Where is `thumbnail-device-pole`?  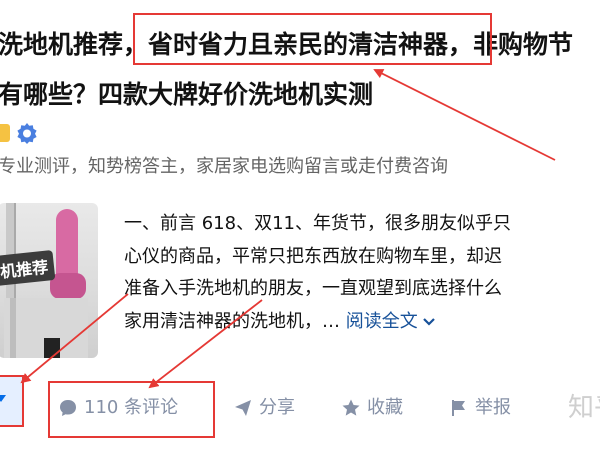 thumbnail-device-pole is located at coordinates (13, 328).